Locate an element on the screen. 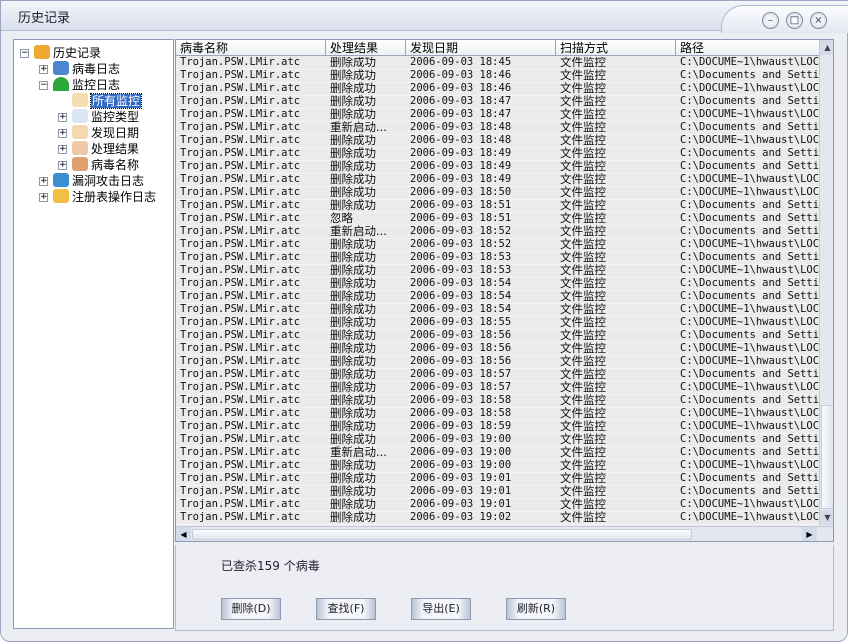 The image size is (848, 642). maximize-button: □ is located at coordinates (794, 20).